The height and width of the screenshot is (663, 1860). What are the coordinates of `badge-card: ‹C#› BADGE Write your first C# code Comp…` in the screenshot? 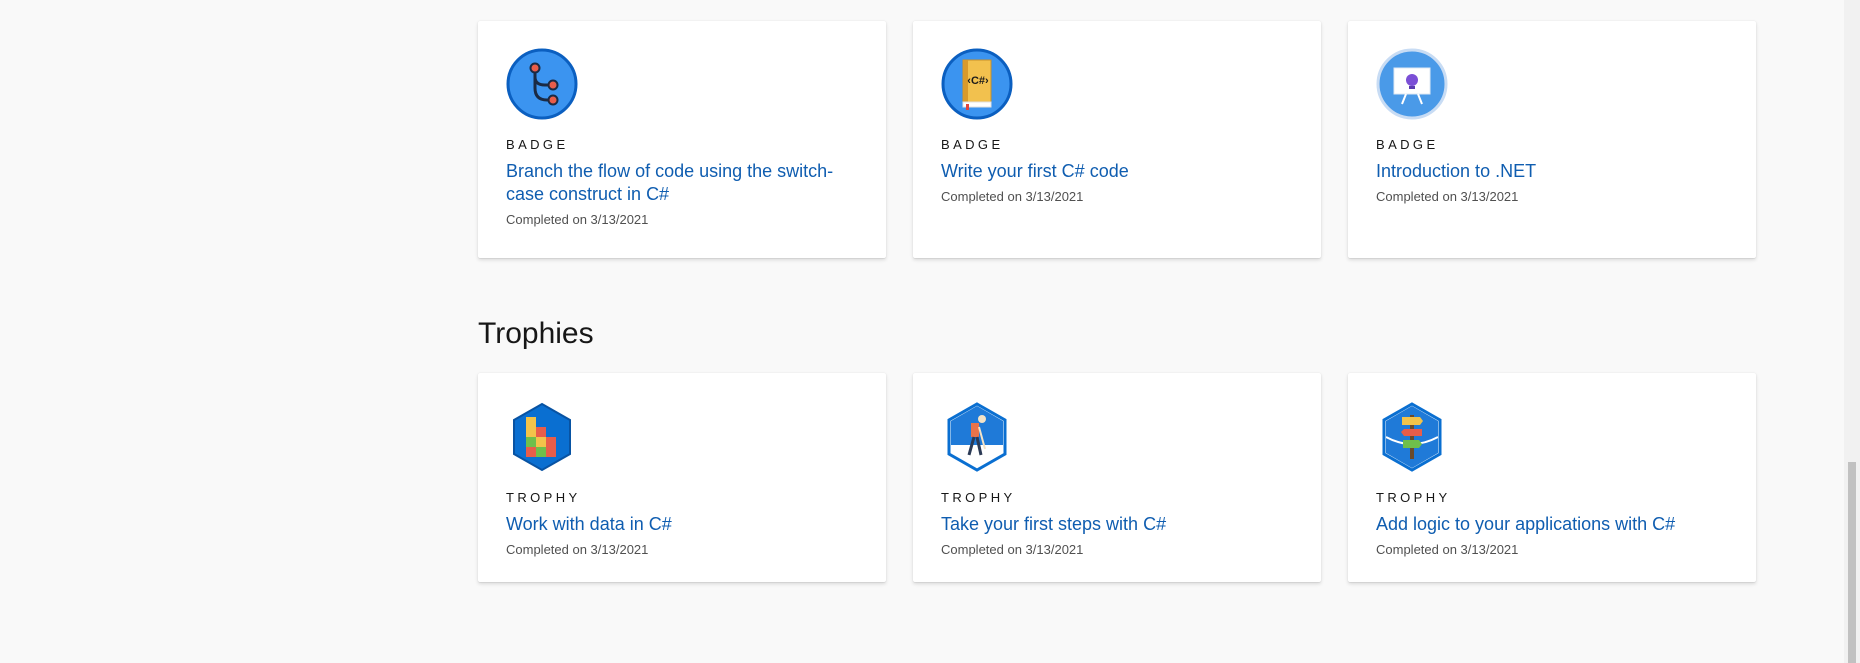 It's located at (1117, 139).